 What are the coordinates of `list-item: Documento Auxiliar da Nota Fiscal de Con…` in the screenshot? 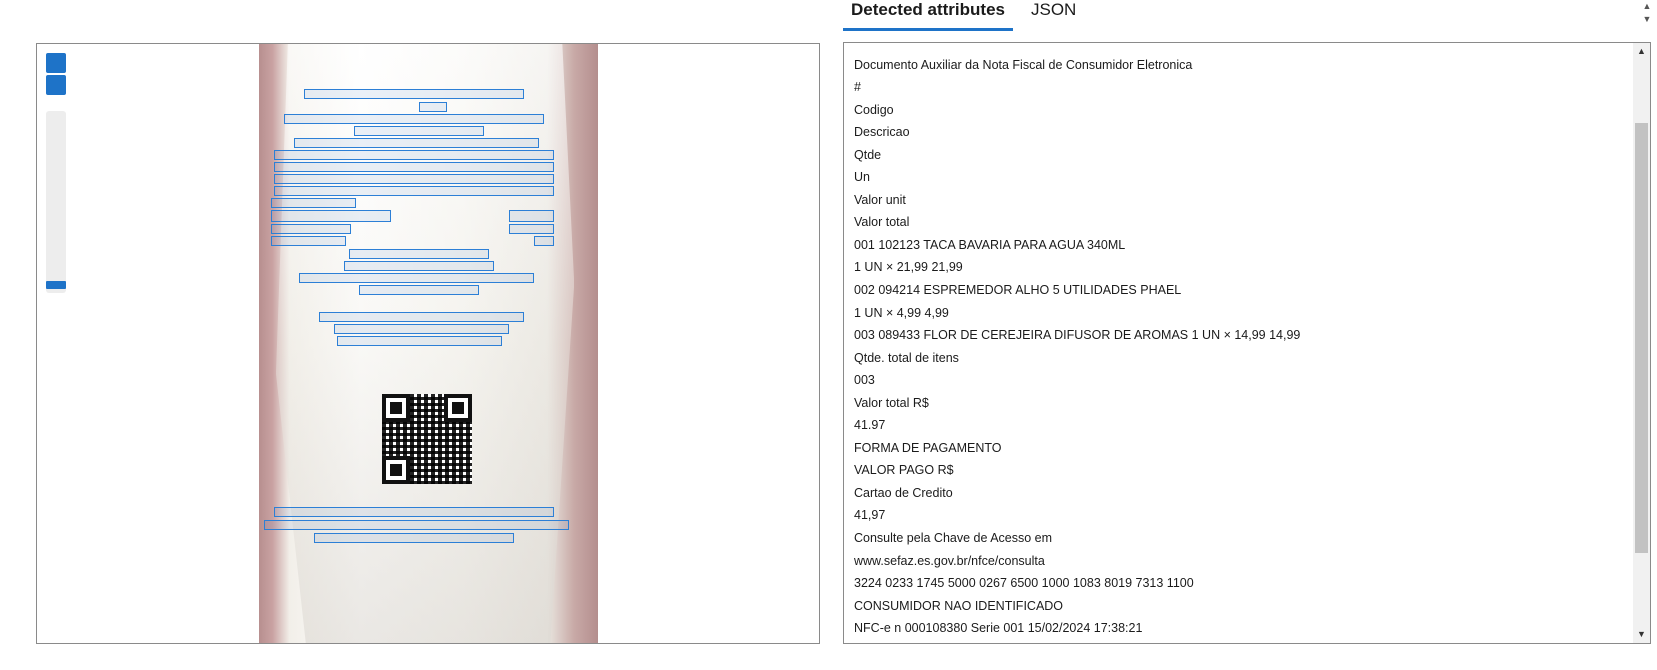 It's located at (1023, 64).